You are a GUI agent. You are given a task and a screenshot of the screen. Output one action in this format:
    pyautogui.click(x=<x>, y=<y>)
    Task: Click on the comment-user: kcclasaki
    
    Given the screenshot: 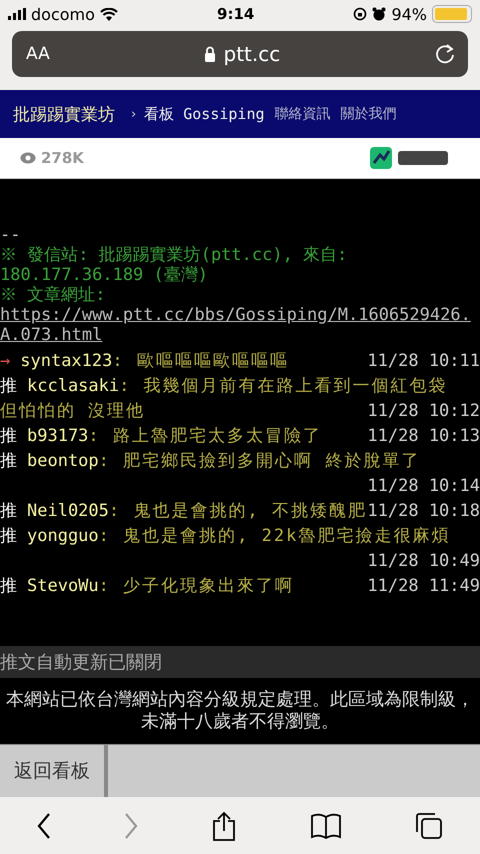 What is the action you would take?
    pyautogui.click(x=73, y=386)
    